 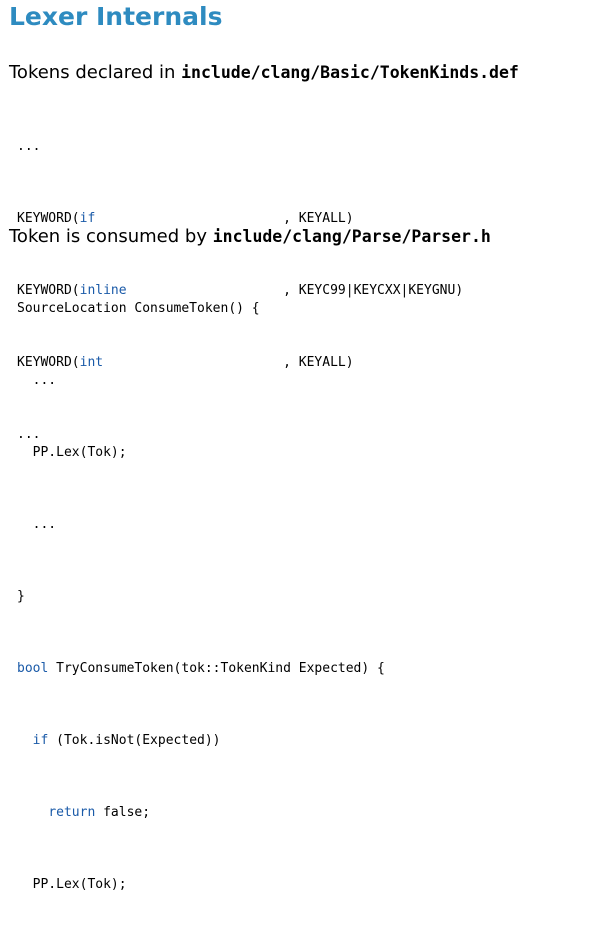 I want to click on keyword-token: return, so click(x=72, y=812).